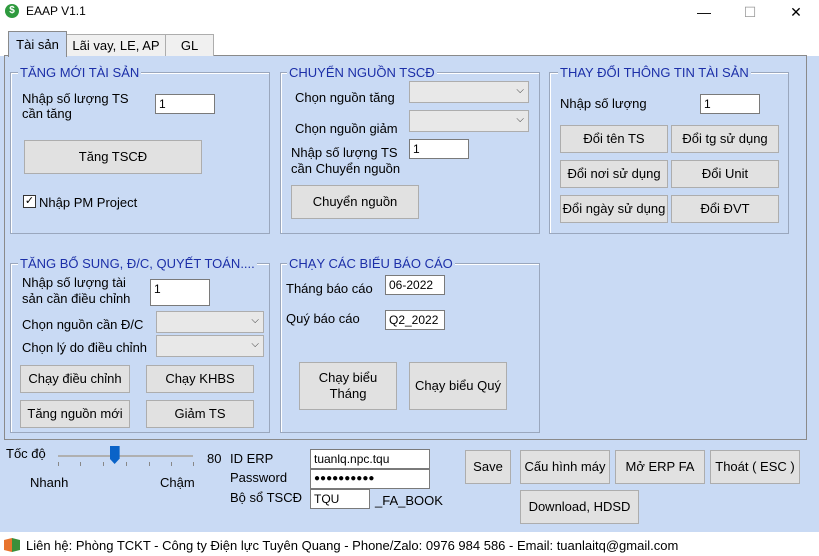  I want to click on qty-input-tang-moi: 1, so click(185, 104).